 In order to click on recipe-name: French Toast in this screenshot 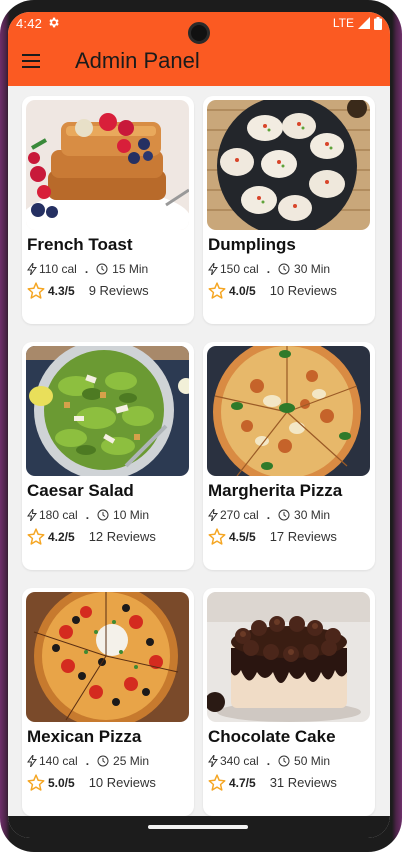, I will do `click(80, 244)`.